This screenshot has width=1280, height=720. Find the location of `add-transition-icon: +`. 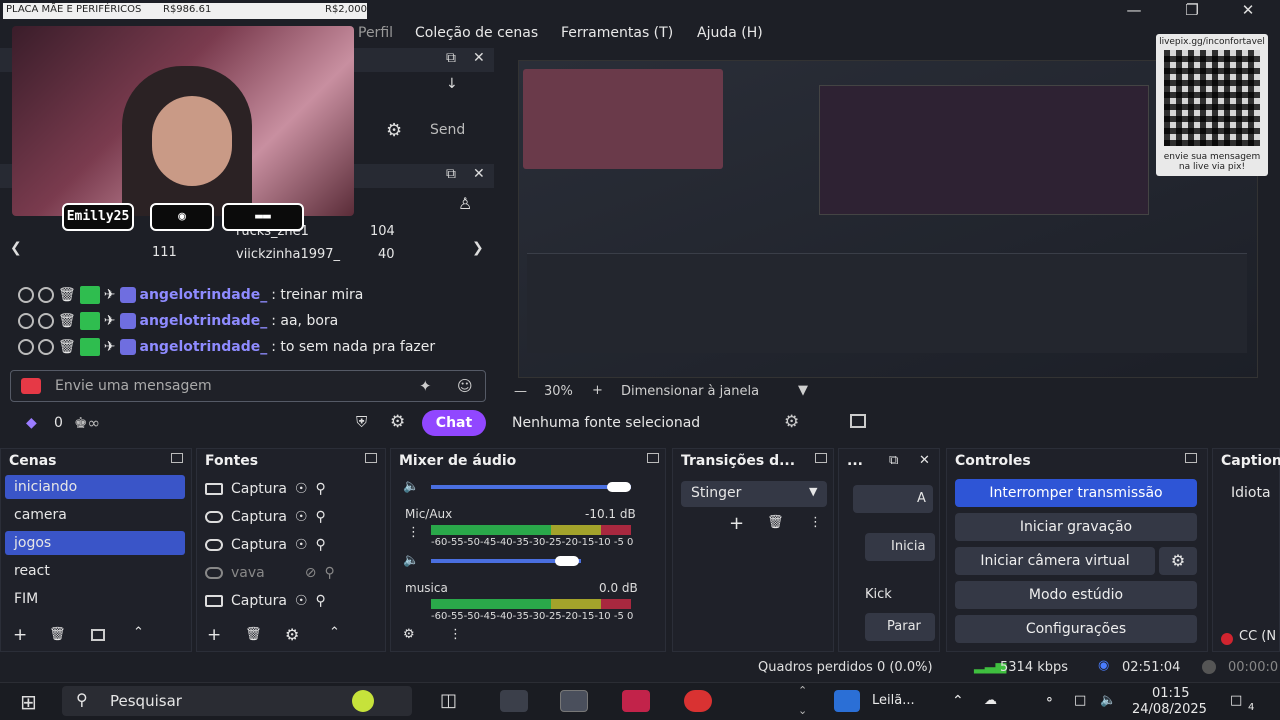

add-transition-icon: + is located at coordinates (736, 523).